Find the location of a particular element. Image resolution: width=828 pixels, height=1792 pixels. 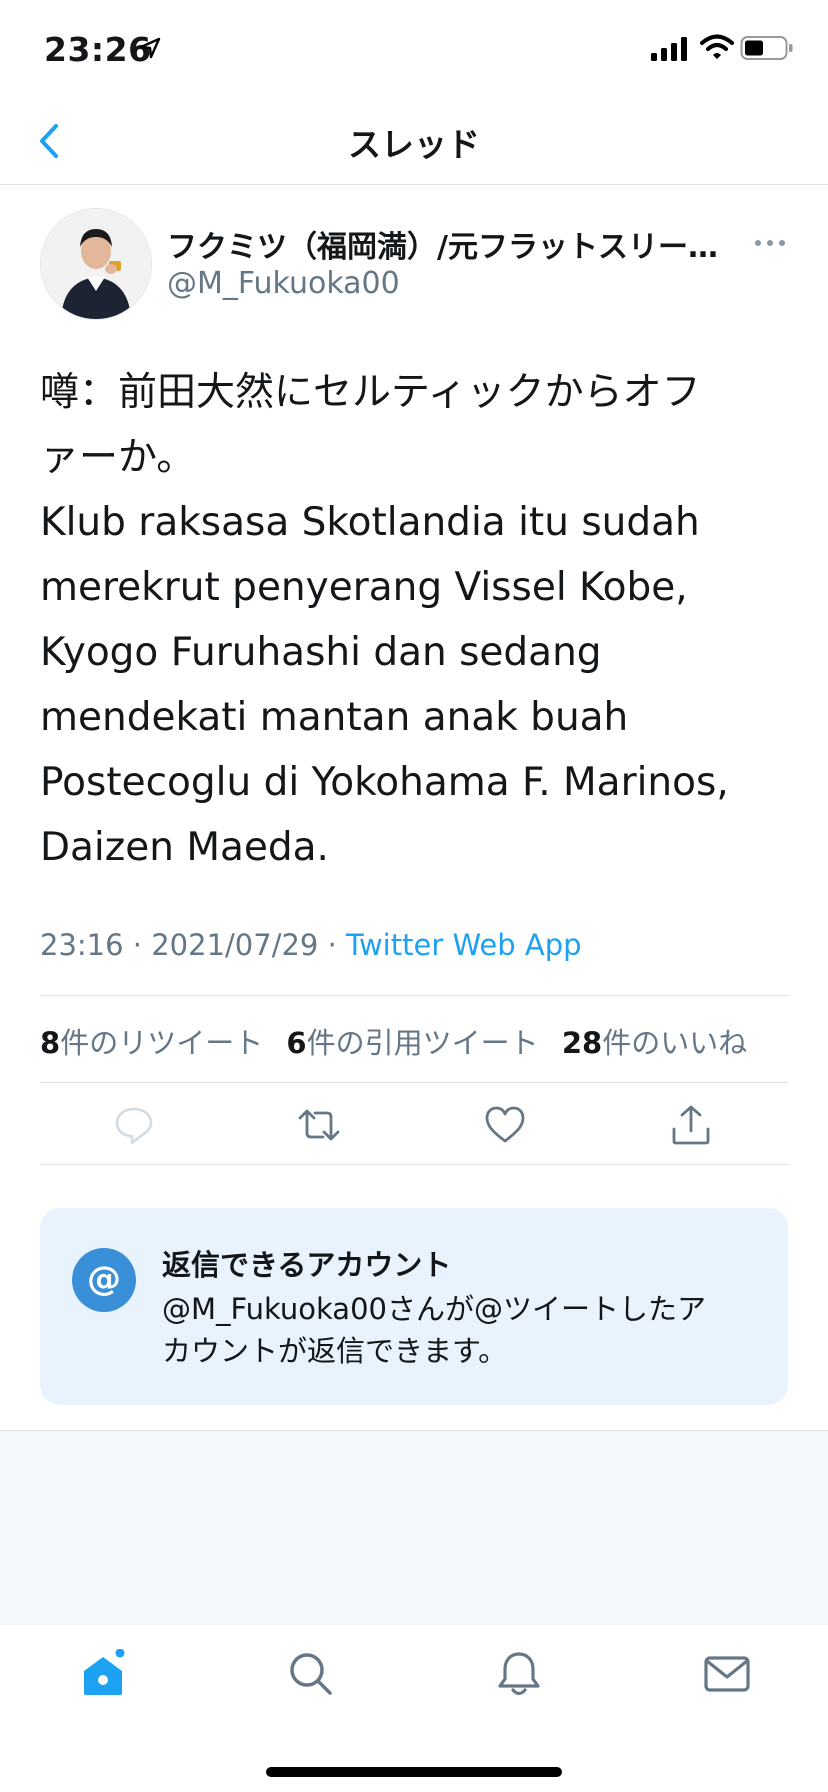

like-heart-icon is located at coordinates (505, 1125).